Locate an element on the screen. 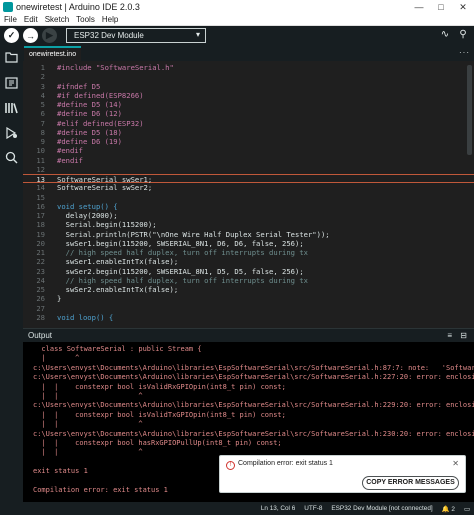 Image resolution: width=474 pixels, height=515 pixels. sketchbook-folder-icon is located at coordinates (11, 57).